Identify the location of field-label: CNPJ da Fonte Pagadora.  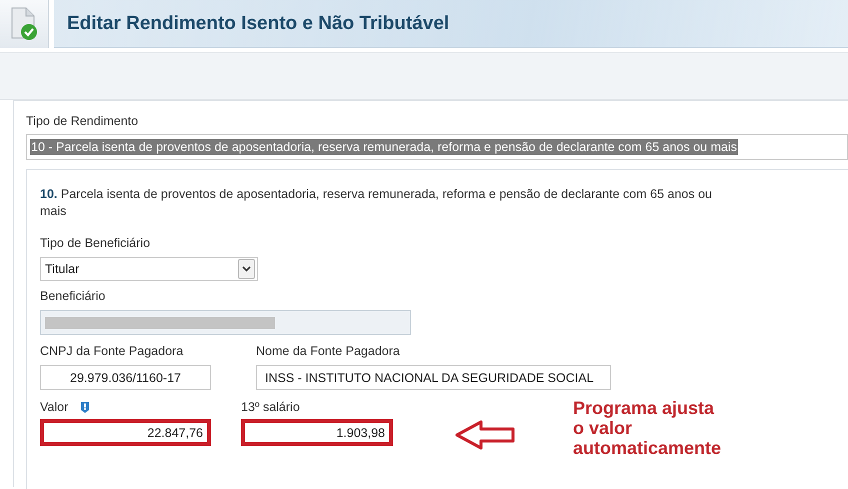
(112, 351).